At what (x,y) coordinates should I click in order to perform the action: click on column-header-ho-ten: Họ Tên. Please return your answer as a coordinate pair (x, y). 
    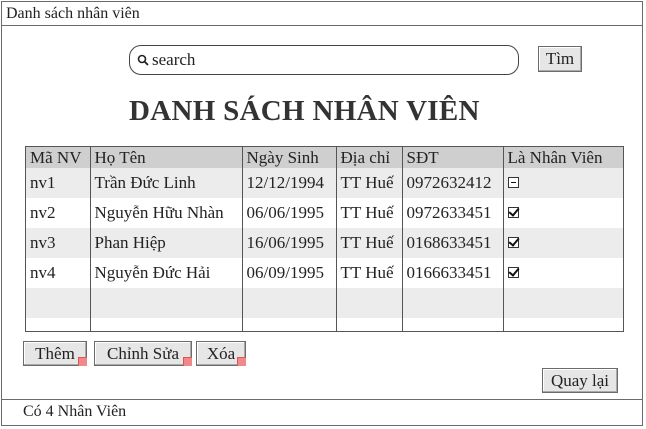
    Looking at the image, I should click on (166, 157).